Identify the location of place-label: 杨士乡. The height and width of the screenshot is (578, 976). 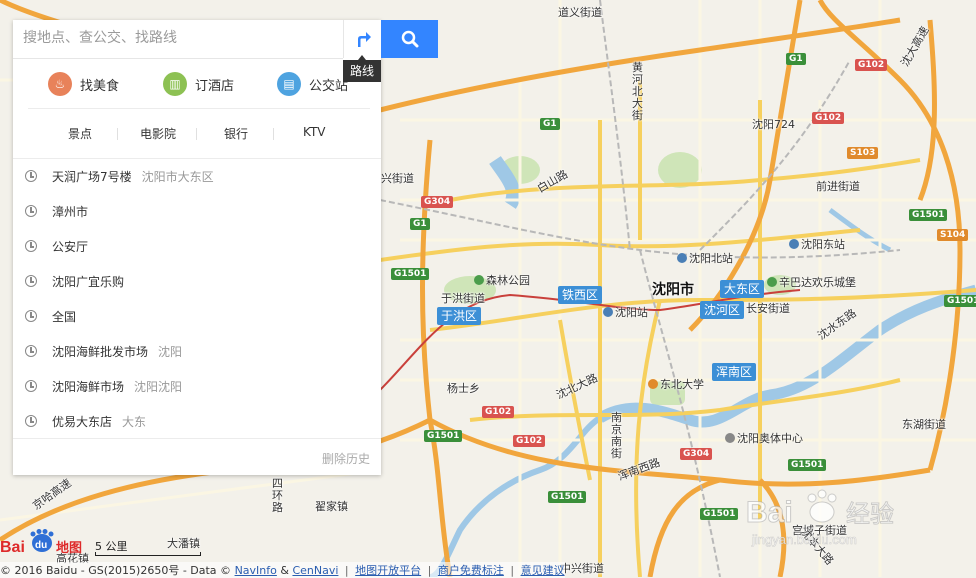
(463, 388).